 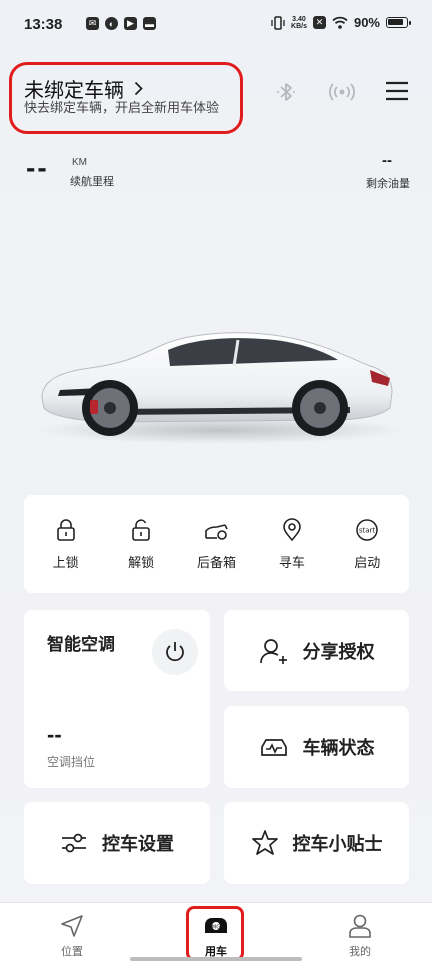 I want to click on range-unit: KM, so click(x=79, y=162).